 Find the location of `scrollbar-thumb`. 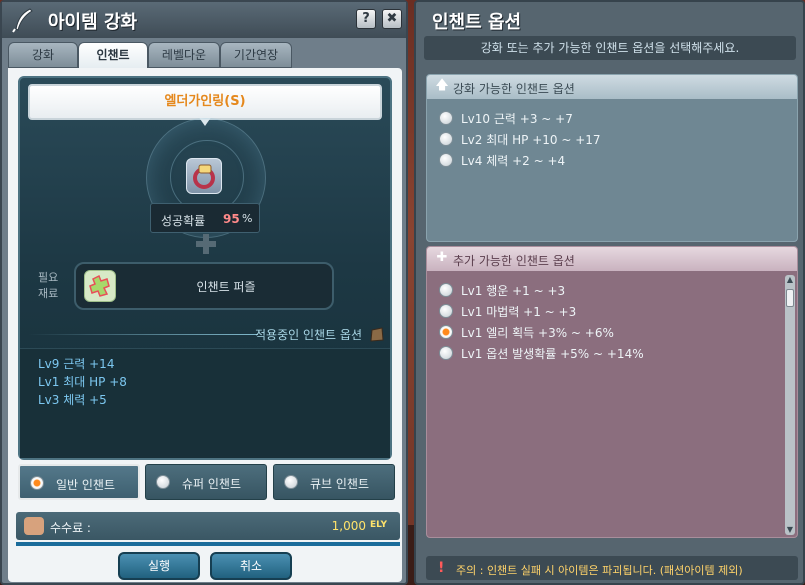

scrollbar-thumb is located at coordinates (790, 298).